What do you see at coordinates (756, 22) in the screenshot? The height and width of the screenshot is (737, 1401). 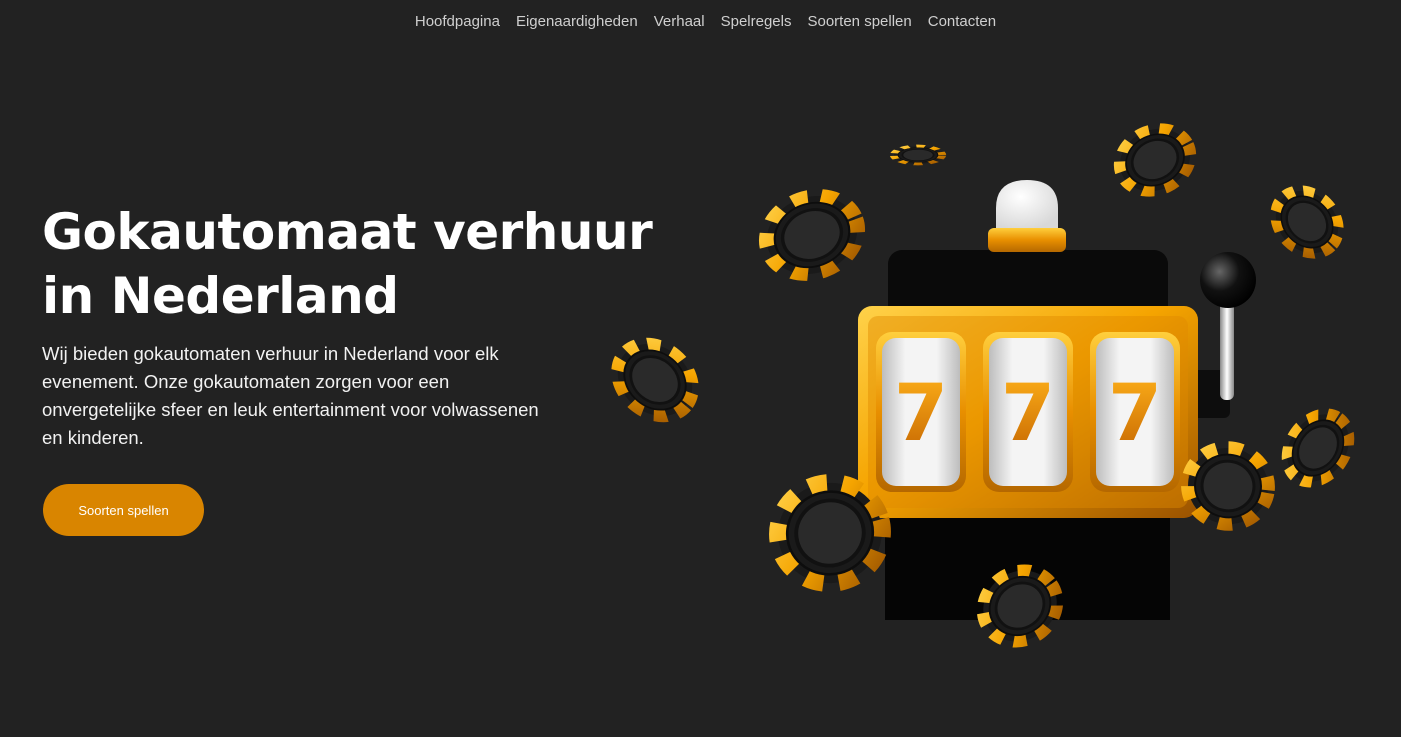 I see `nav-link-spelregels: Spelregels` at bounding box center [756, 22].